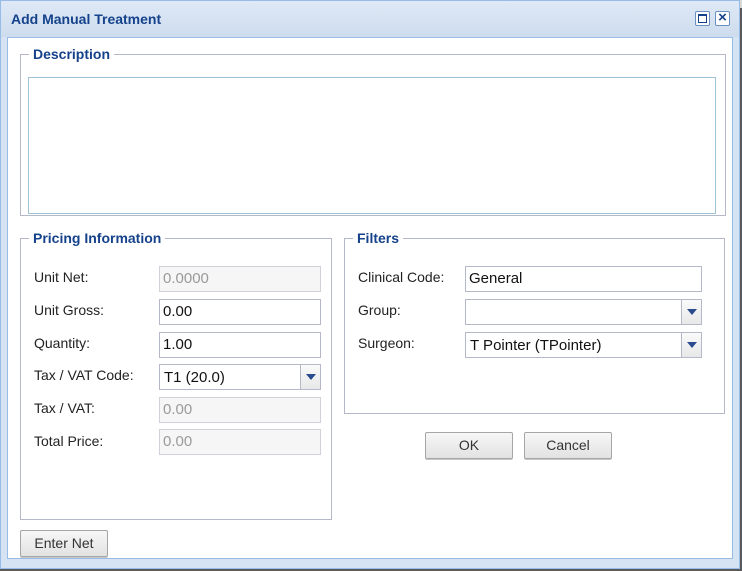 The width and height of the screenshot is (742, 571). I want to click on tax-vat-code-value: T1 (20.0), so click(194, 377).